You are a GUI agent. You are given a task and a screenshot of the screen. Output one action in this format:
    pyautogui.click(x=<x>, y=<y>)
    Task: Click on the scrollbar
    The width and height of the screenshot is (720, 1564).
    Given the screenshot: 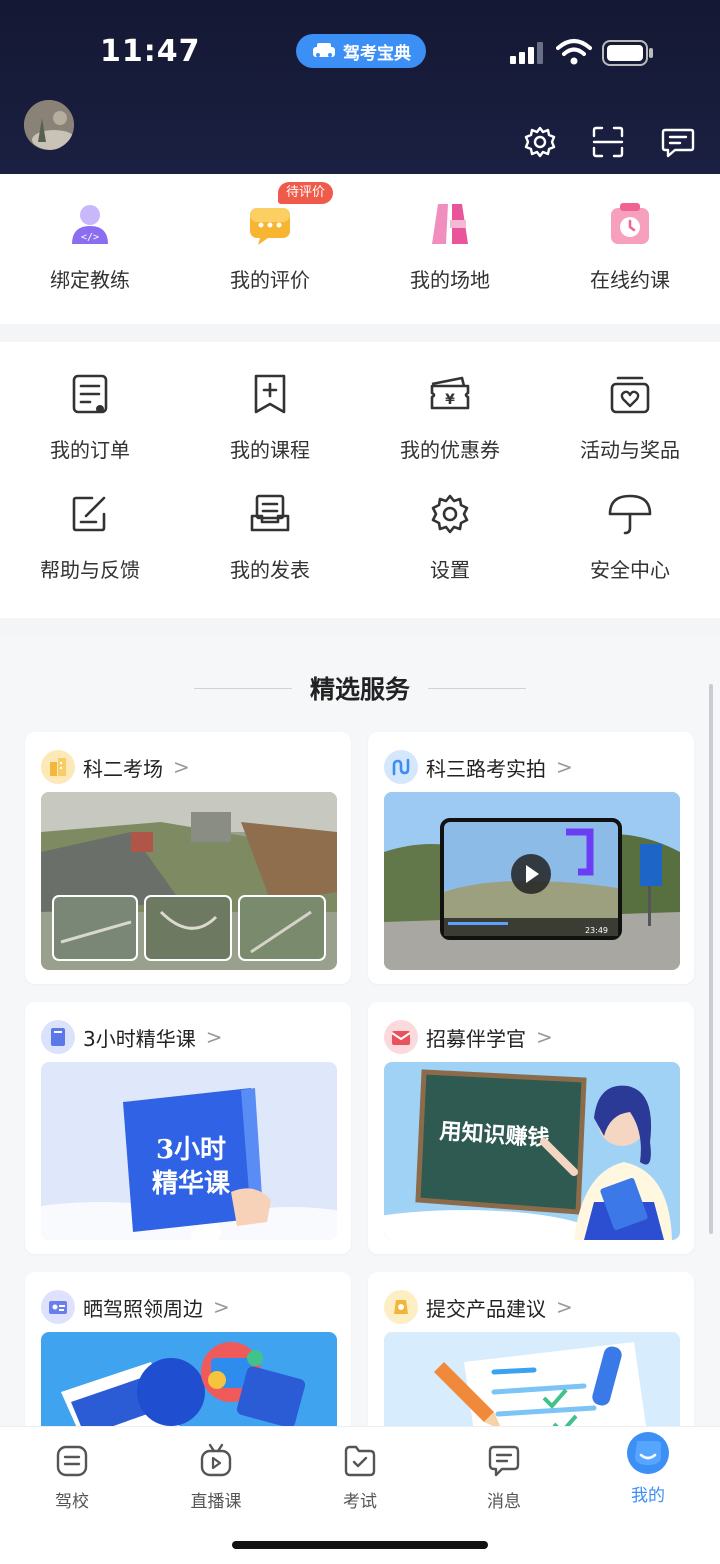 What is the action you would take?
    pyautogui.click(x=711, y=959)
    